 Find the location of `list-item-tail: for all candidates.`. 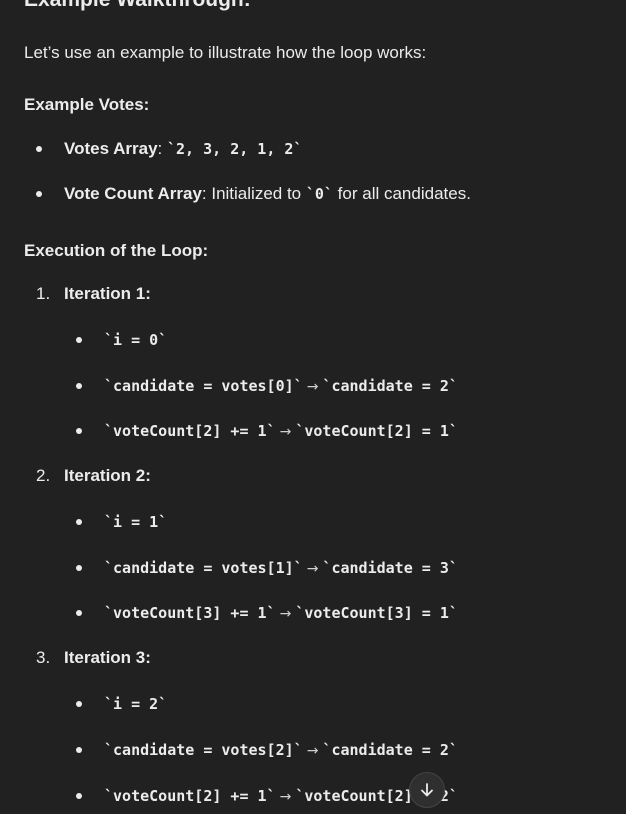

list-item-tail: for all candidates. is located at coordinates (401, 193).